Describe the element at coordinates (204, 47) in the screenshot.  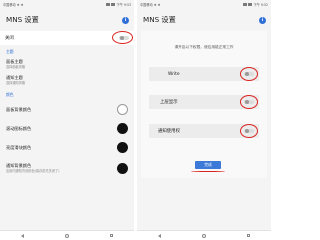
I see `permission-message: 请开启以下权限，使应用能正常工作` at that location.